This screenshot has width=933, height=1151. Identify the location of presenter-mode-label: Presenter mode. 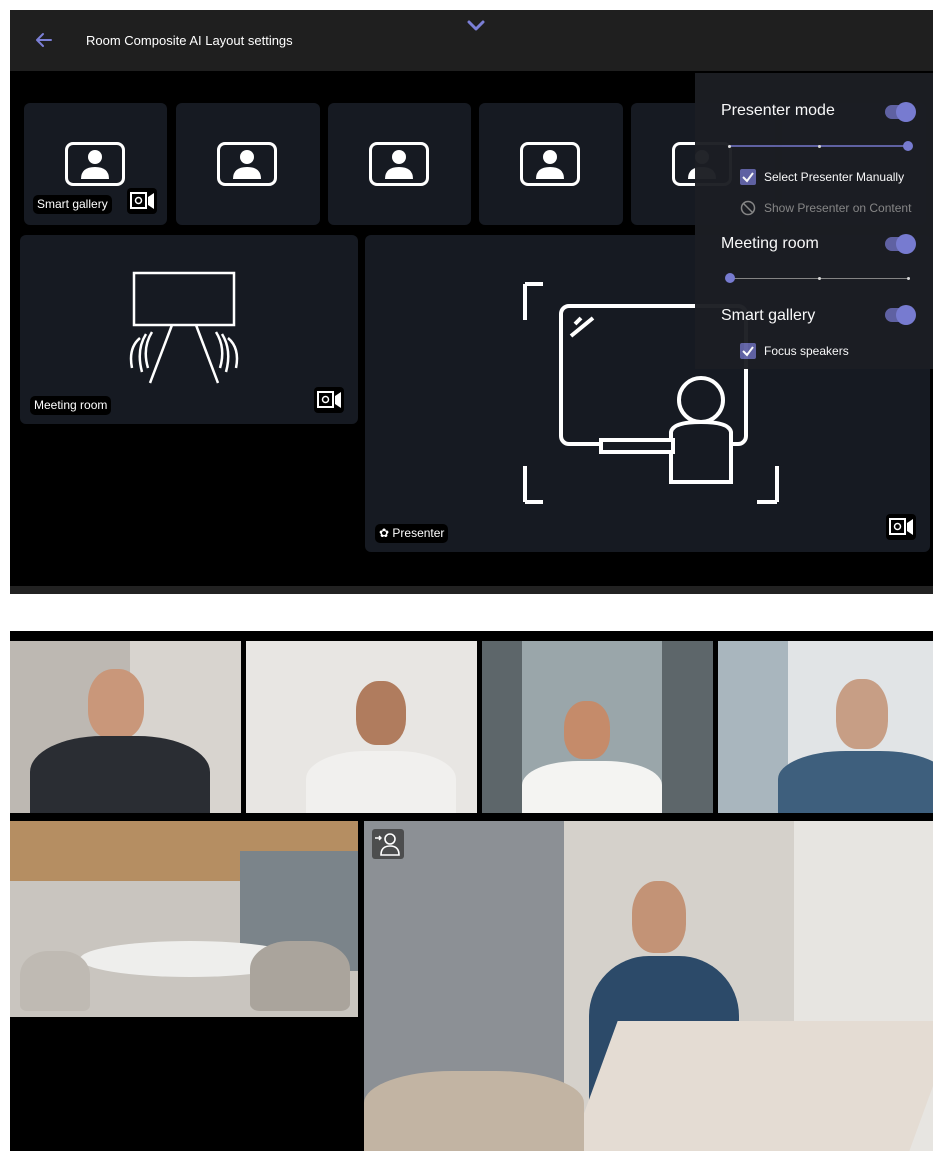
(778, 110).